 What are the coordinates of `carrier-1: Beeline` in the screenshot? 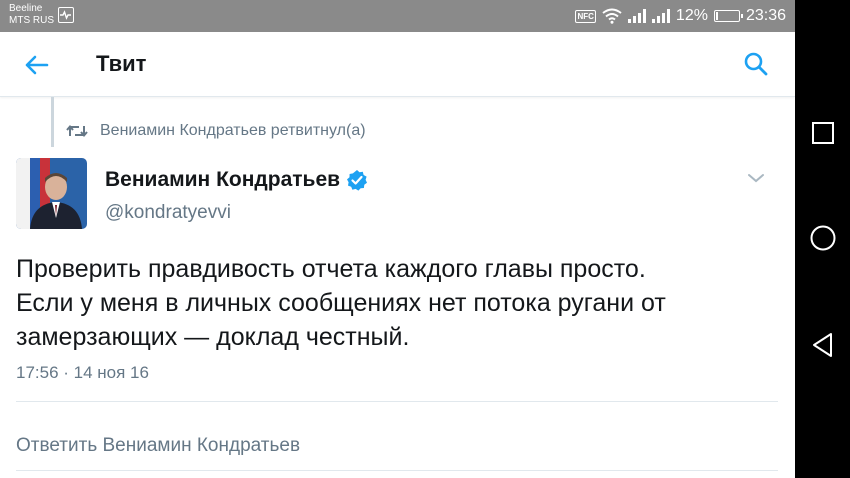 It's located at (26, 8).